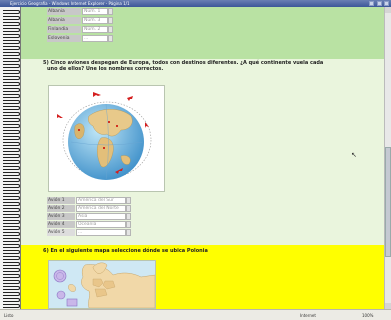 This screenshot has width=391, height=320. I want to click on scroll-up-icon, so click(388, 10).